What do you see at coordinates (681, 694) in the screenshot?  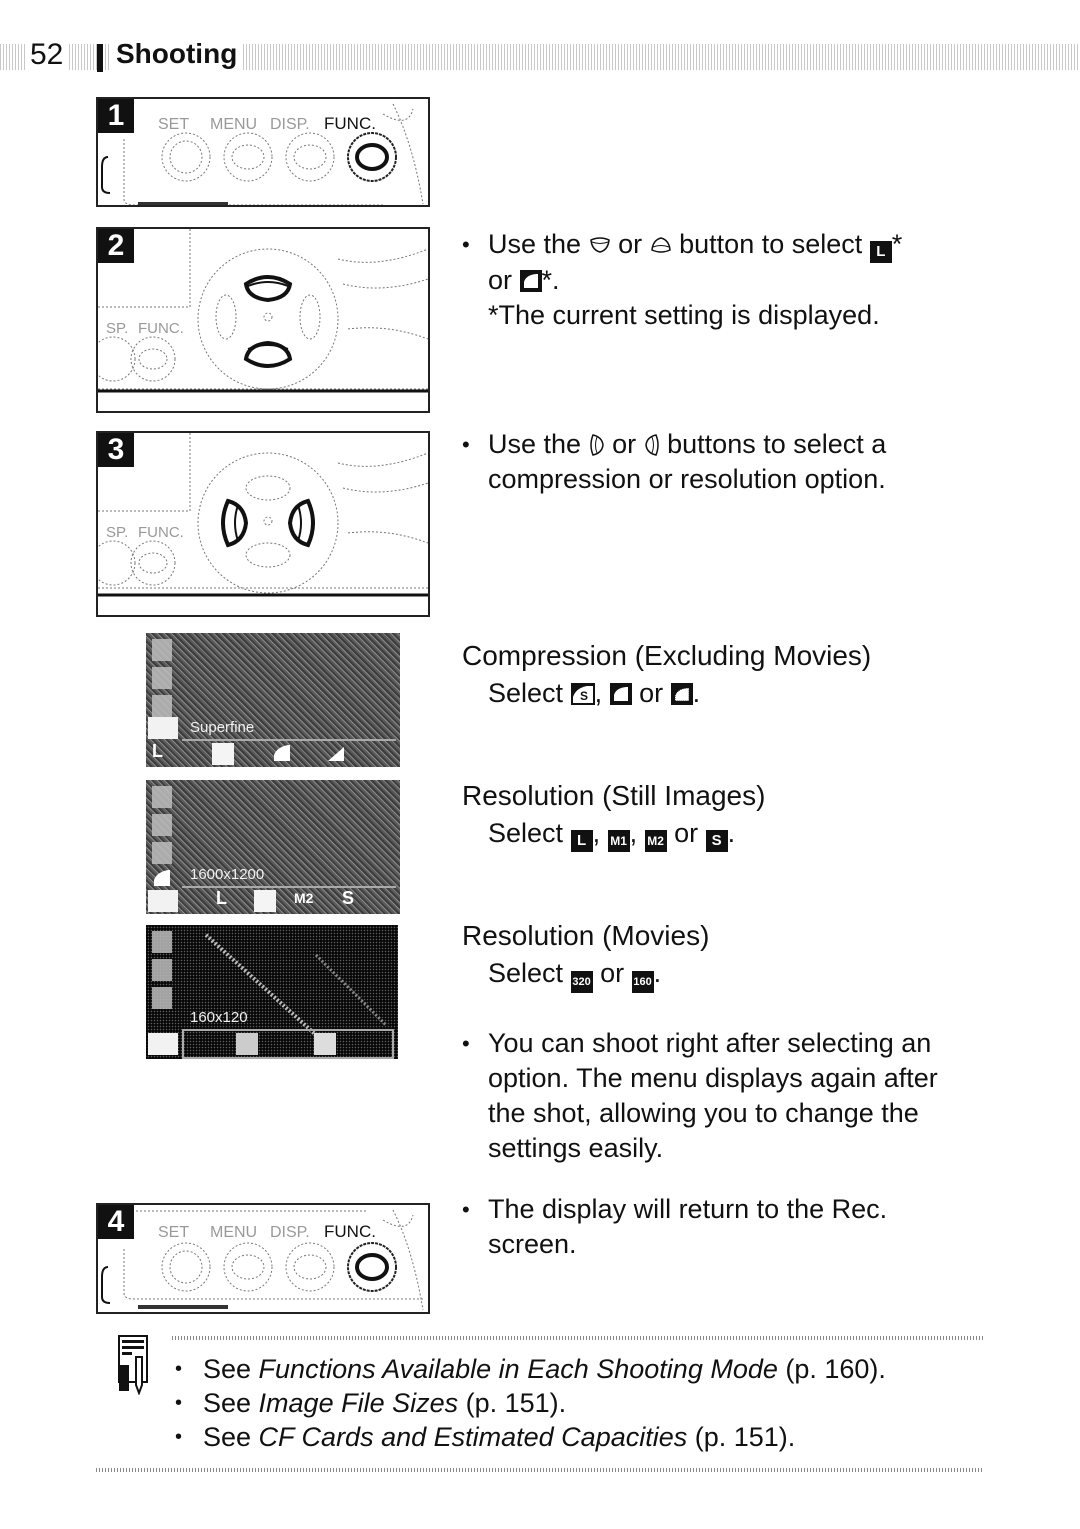 I see `compression-normal-icon` at bounding box center [681, 694].